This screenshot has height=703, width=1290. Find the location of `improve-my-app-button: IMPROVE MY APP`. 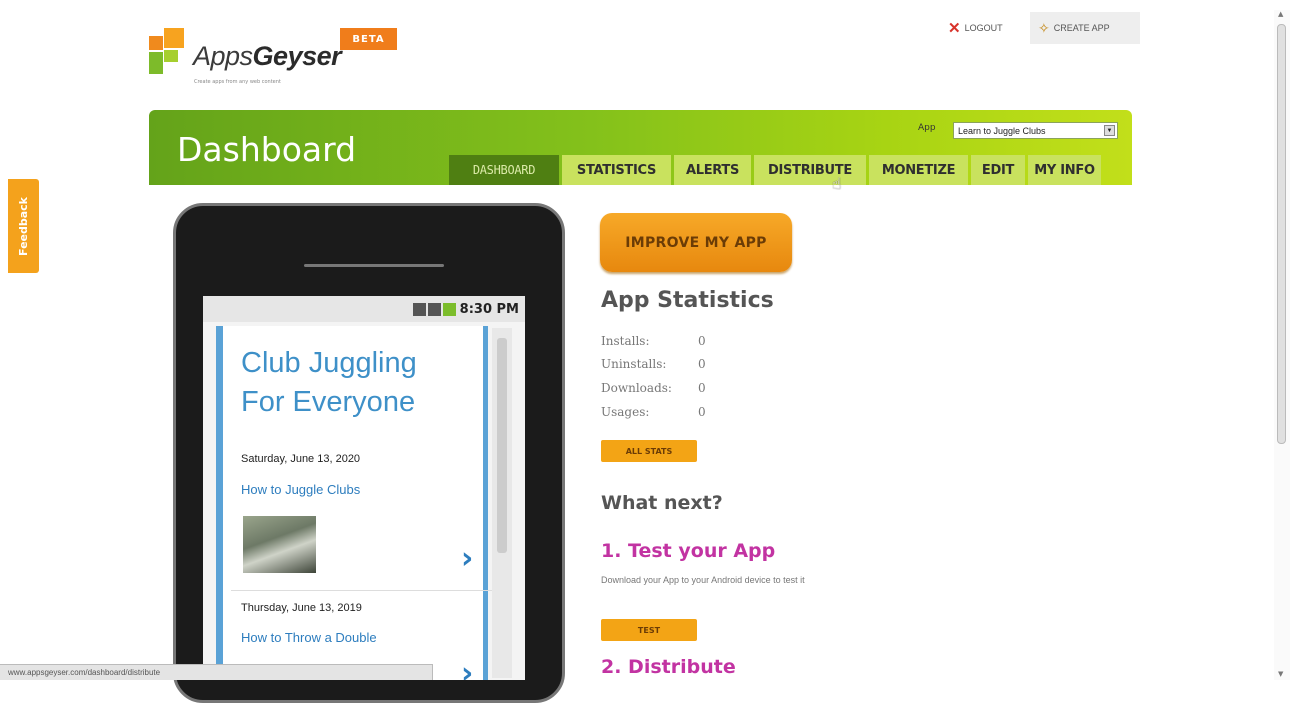

improve-my-app-button: IMPROVE MY APP is located at coordinates (696, 242).